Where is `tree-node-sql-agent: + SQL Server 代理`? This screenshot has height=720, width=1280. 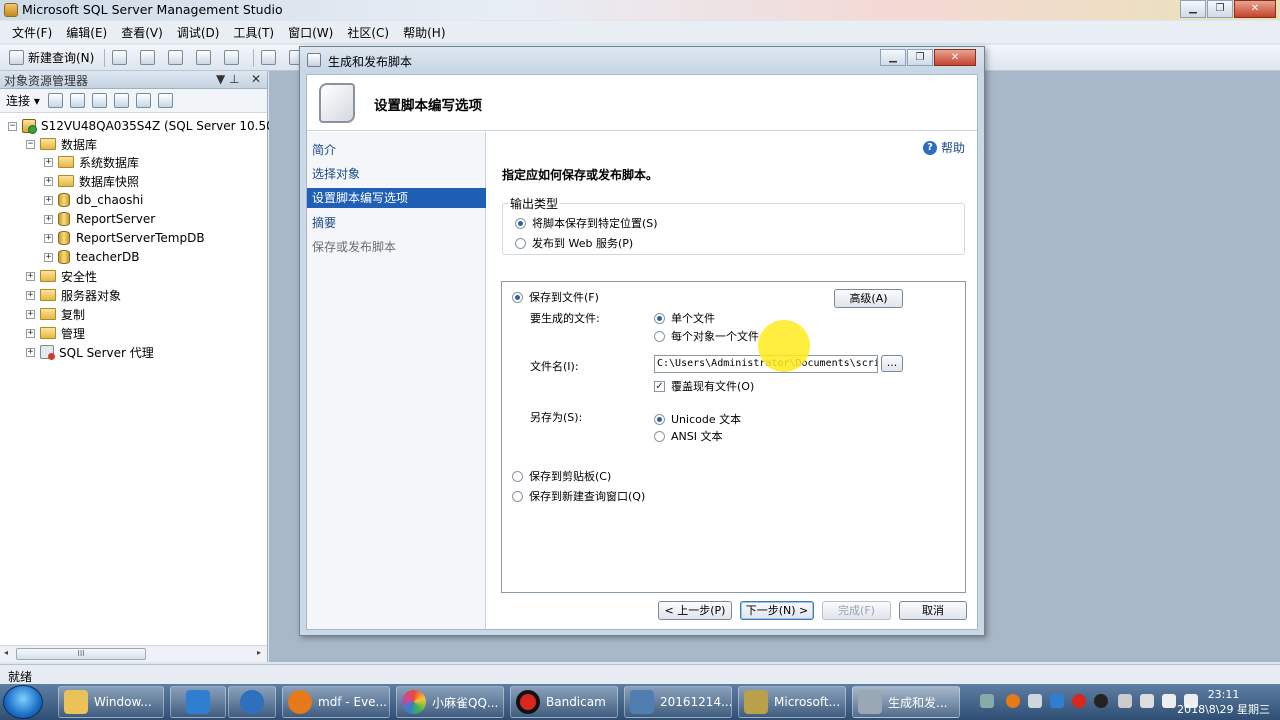 tree-node-sql-agent: + SQL Server 代理 is located at coordinates (90, 352).